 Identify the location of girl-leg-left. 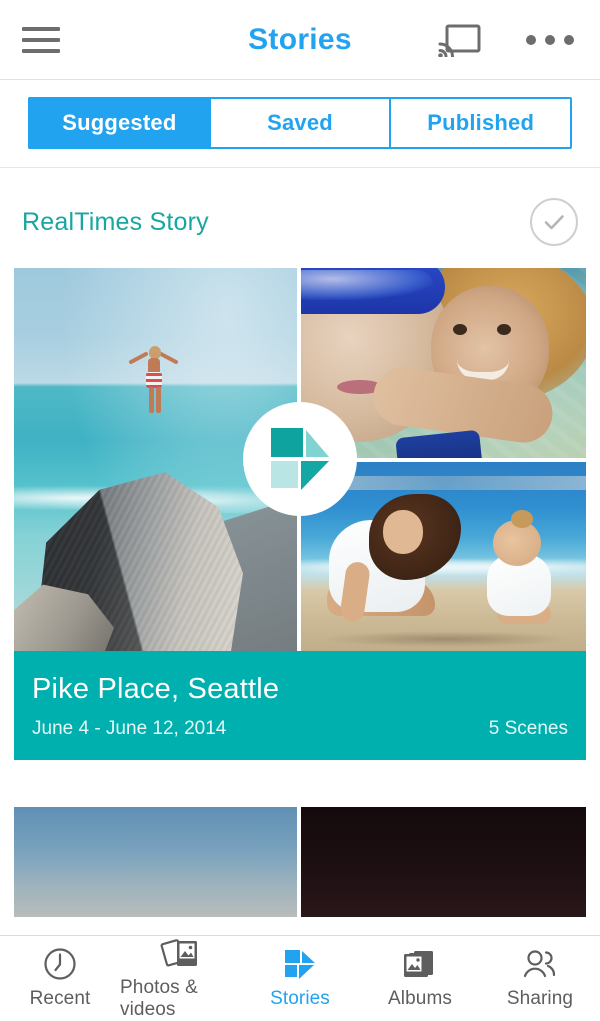
(151, 400).